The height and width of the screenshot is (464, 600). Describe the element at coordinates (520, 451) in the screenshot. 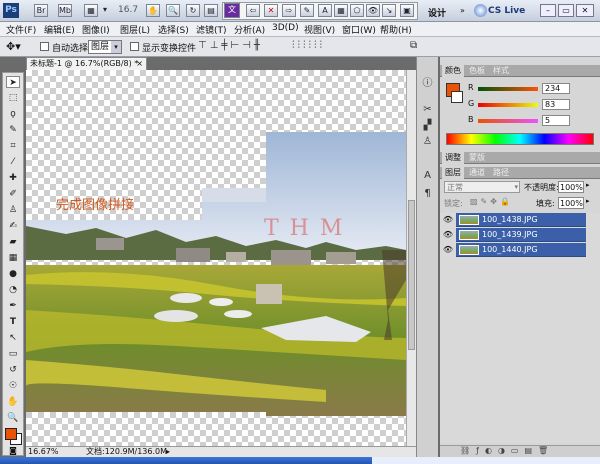

I see `layers-footer-icons: ⛓ƒ◐◑▭▤🗑` at that location.